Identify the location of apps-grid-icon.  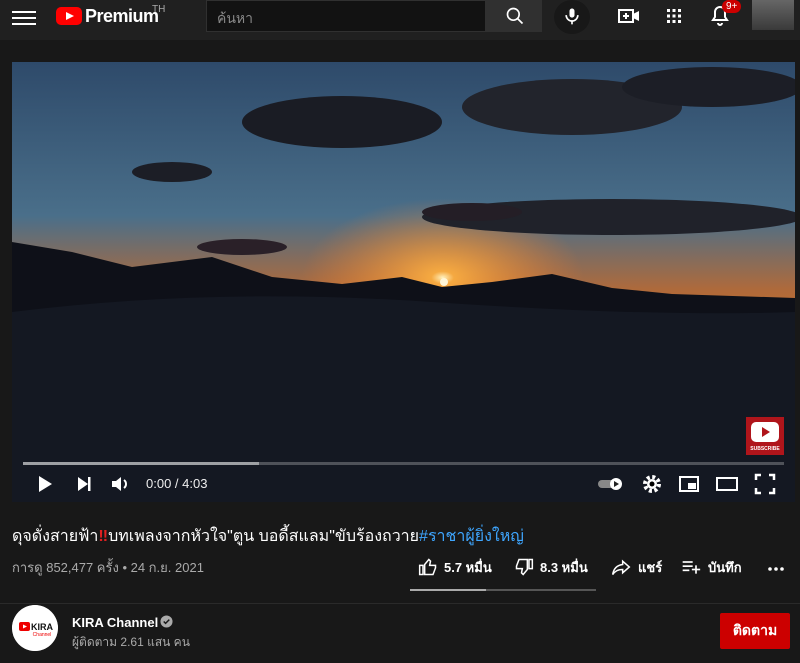
(674, 16).